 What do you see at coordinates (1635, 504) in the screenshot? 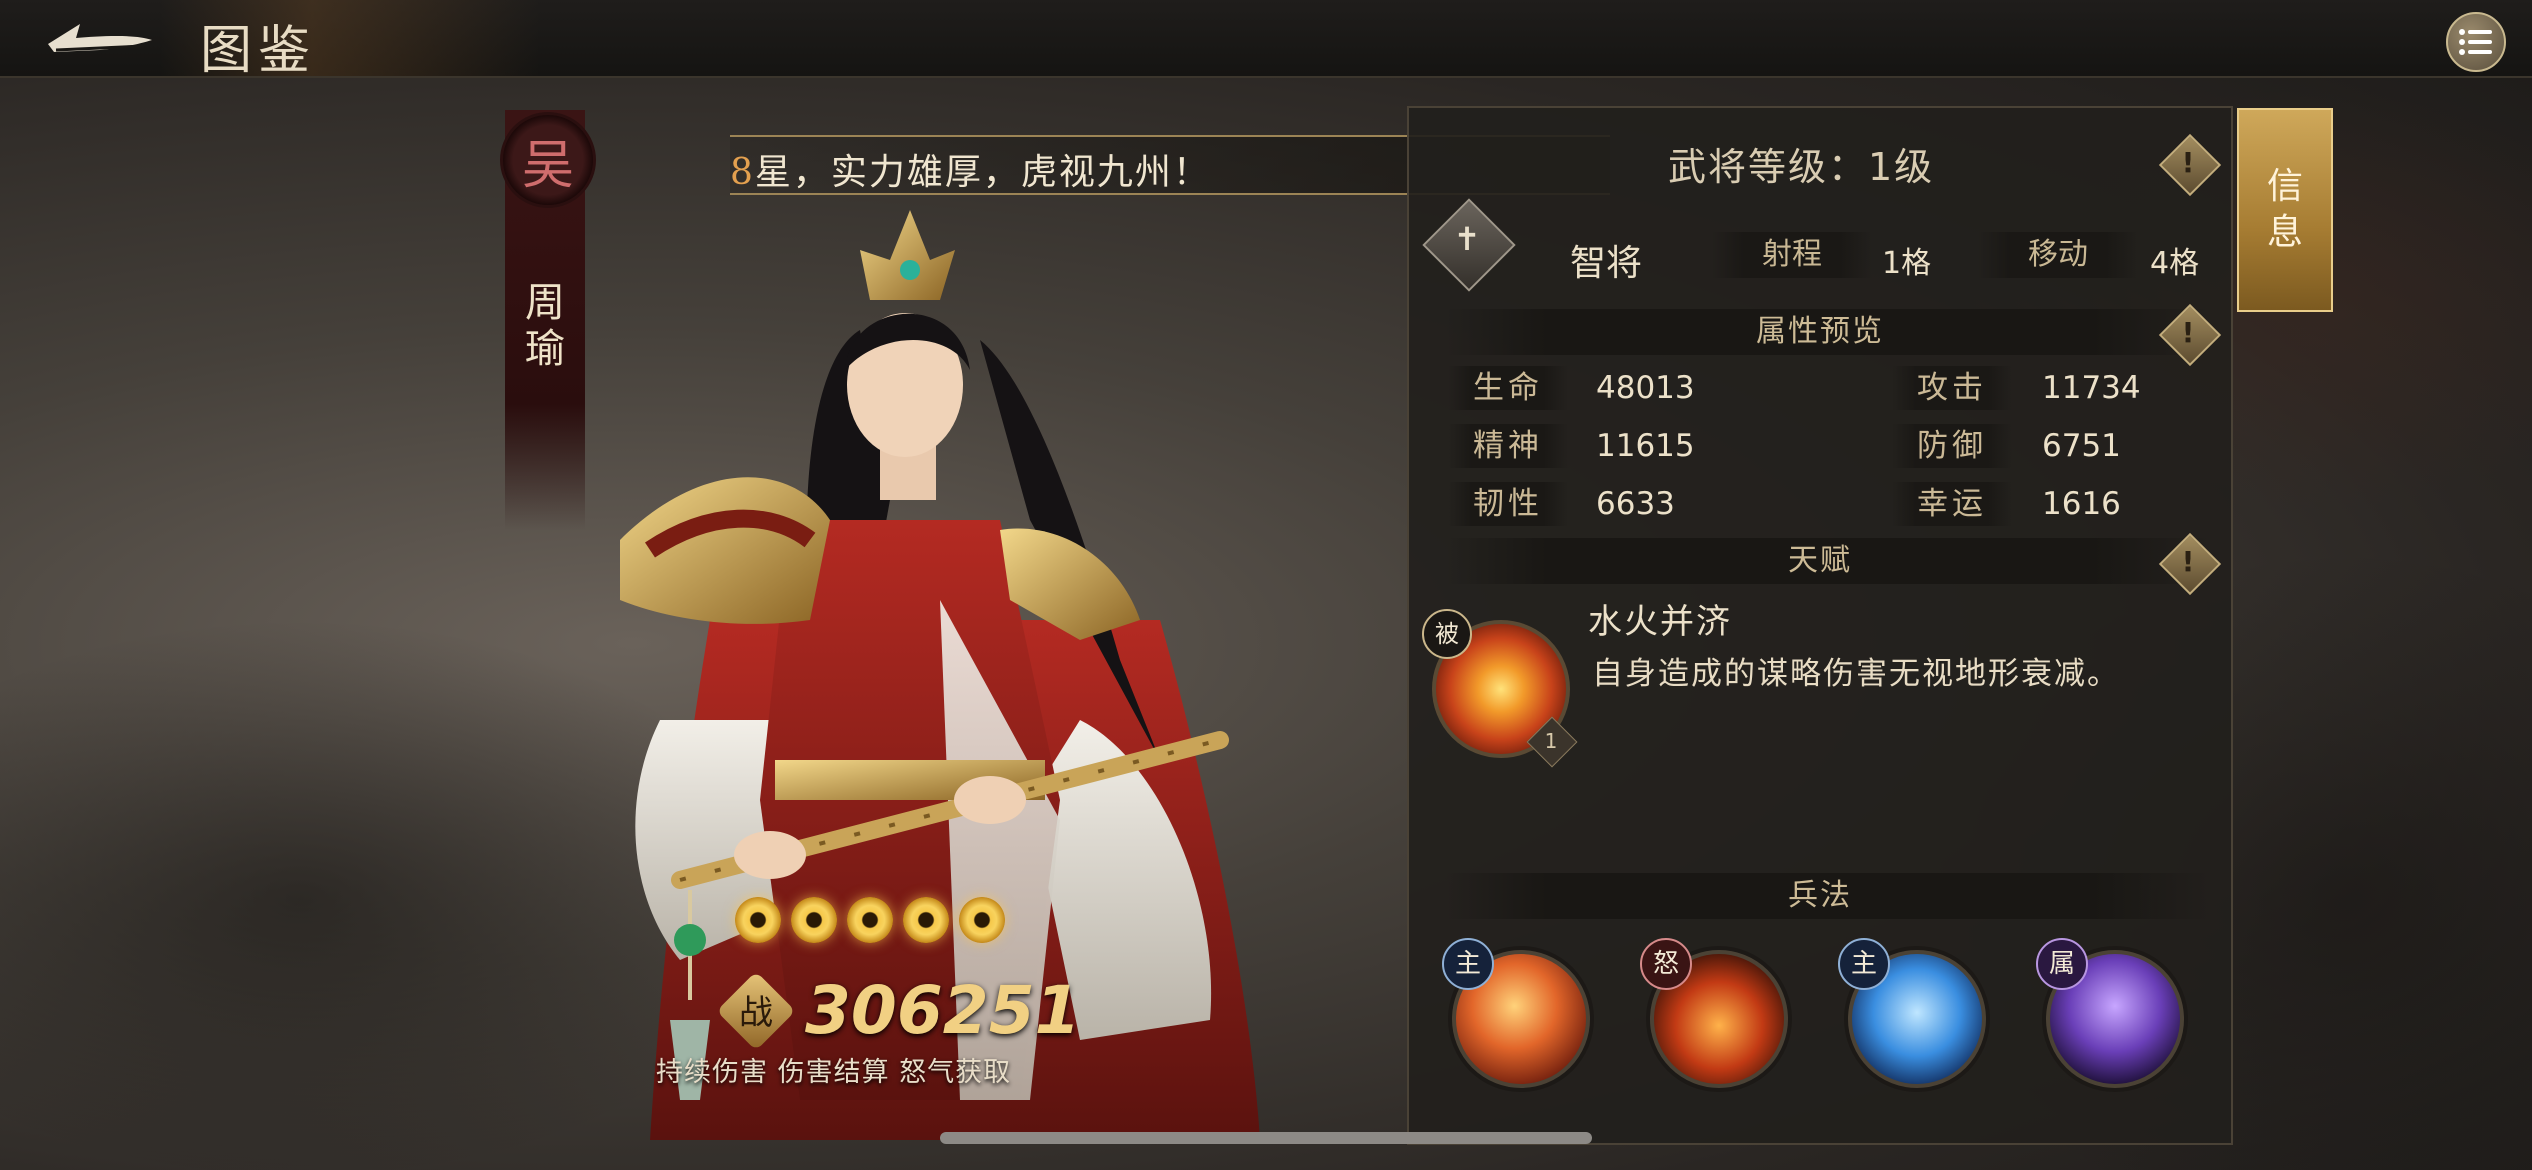
I see `stat-tough-value: 6633` at bounding box center [1635, 504].